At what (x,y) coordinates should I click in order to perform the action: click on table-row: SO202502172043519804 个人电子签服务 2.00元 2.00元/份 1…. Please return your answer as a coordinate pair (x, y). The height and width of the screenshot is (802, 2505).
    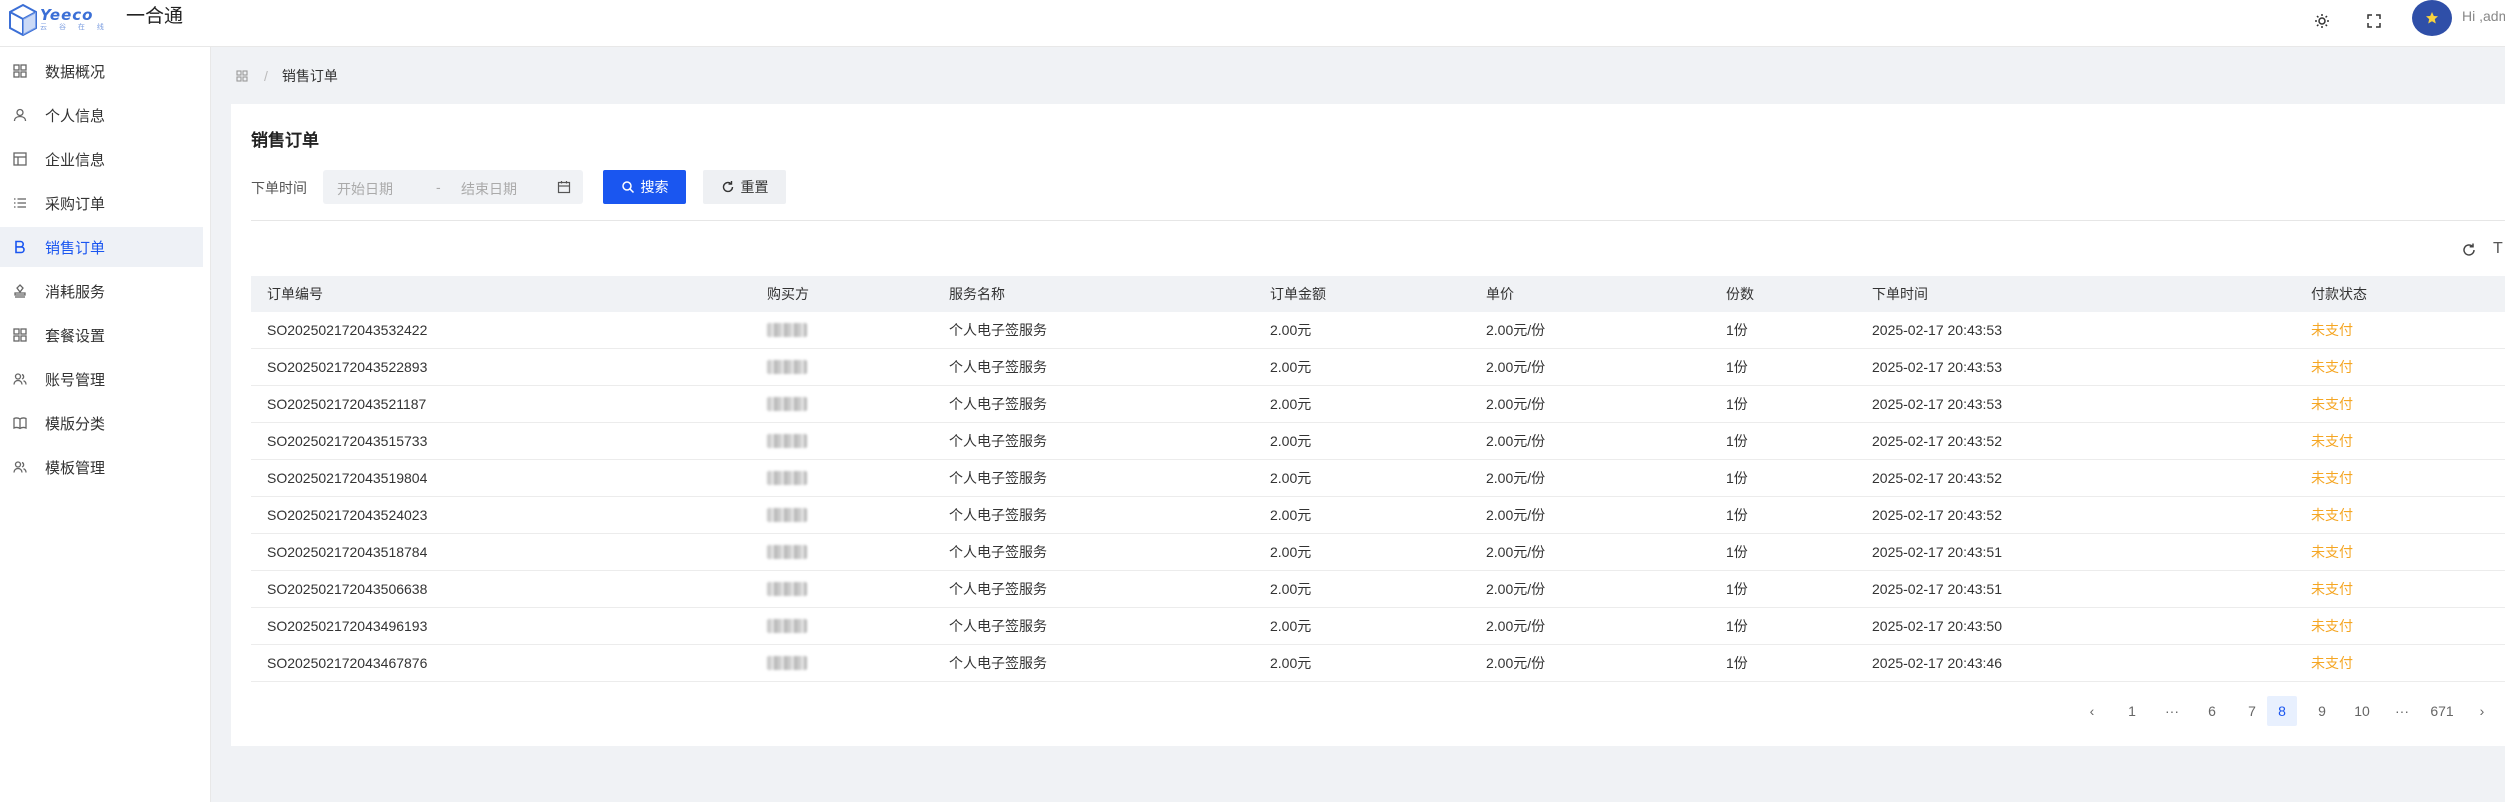
    Looking at the image, I should click on (1378, 478).